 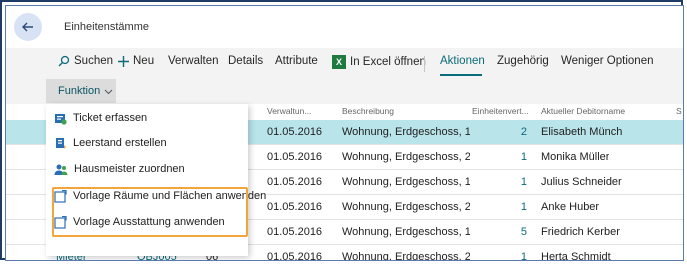 I want to click on highlight-annotation, so click(x=150, y=212).